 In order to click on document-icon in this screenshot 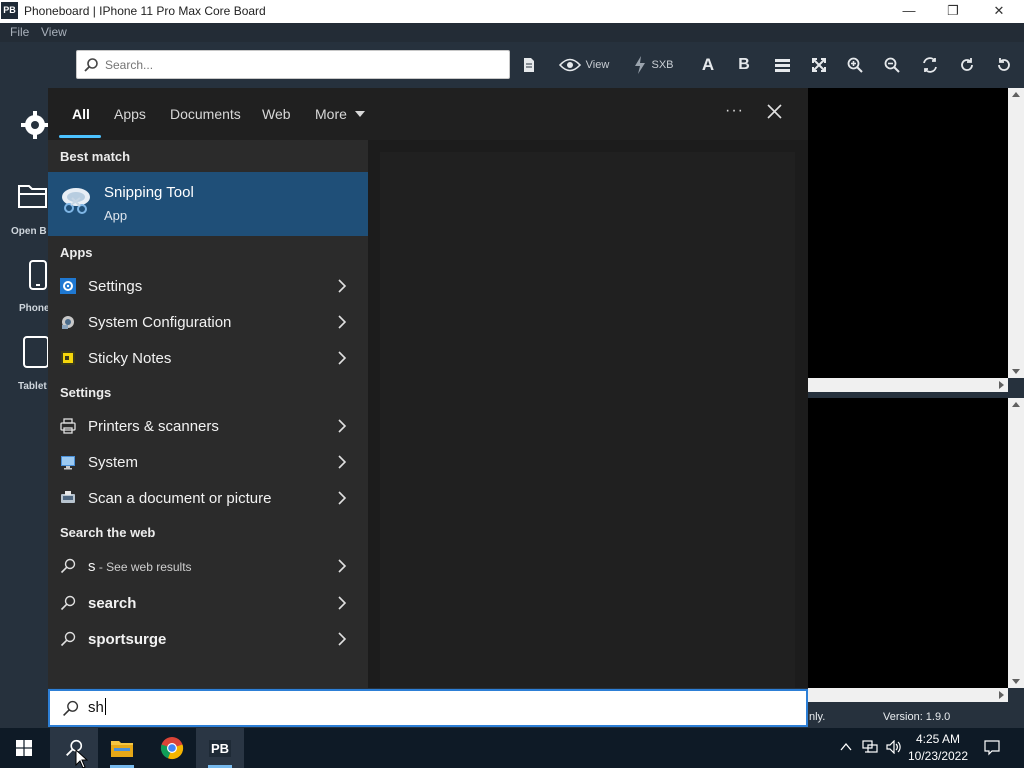, I will do `click(529, 65)`.